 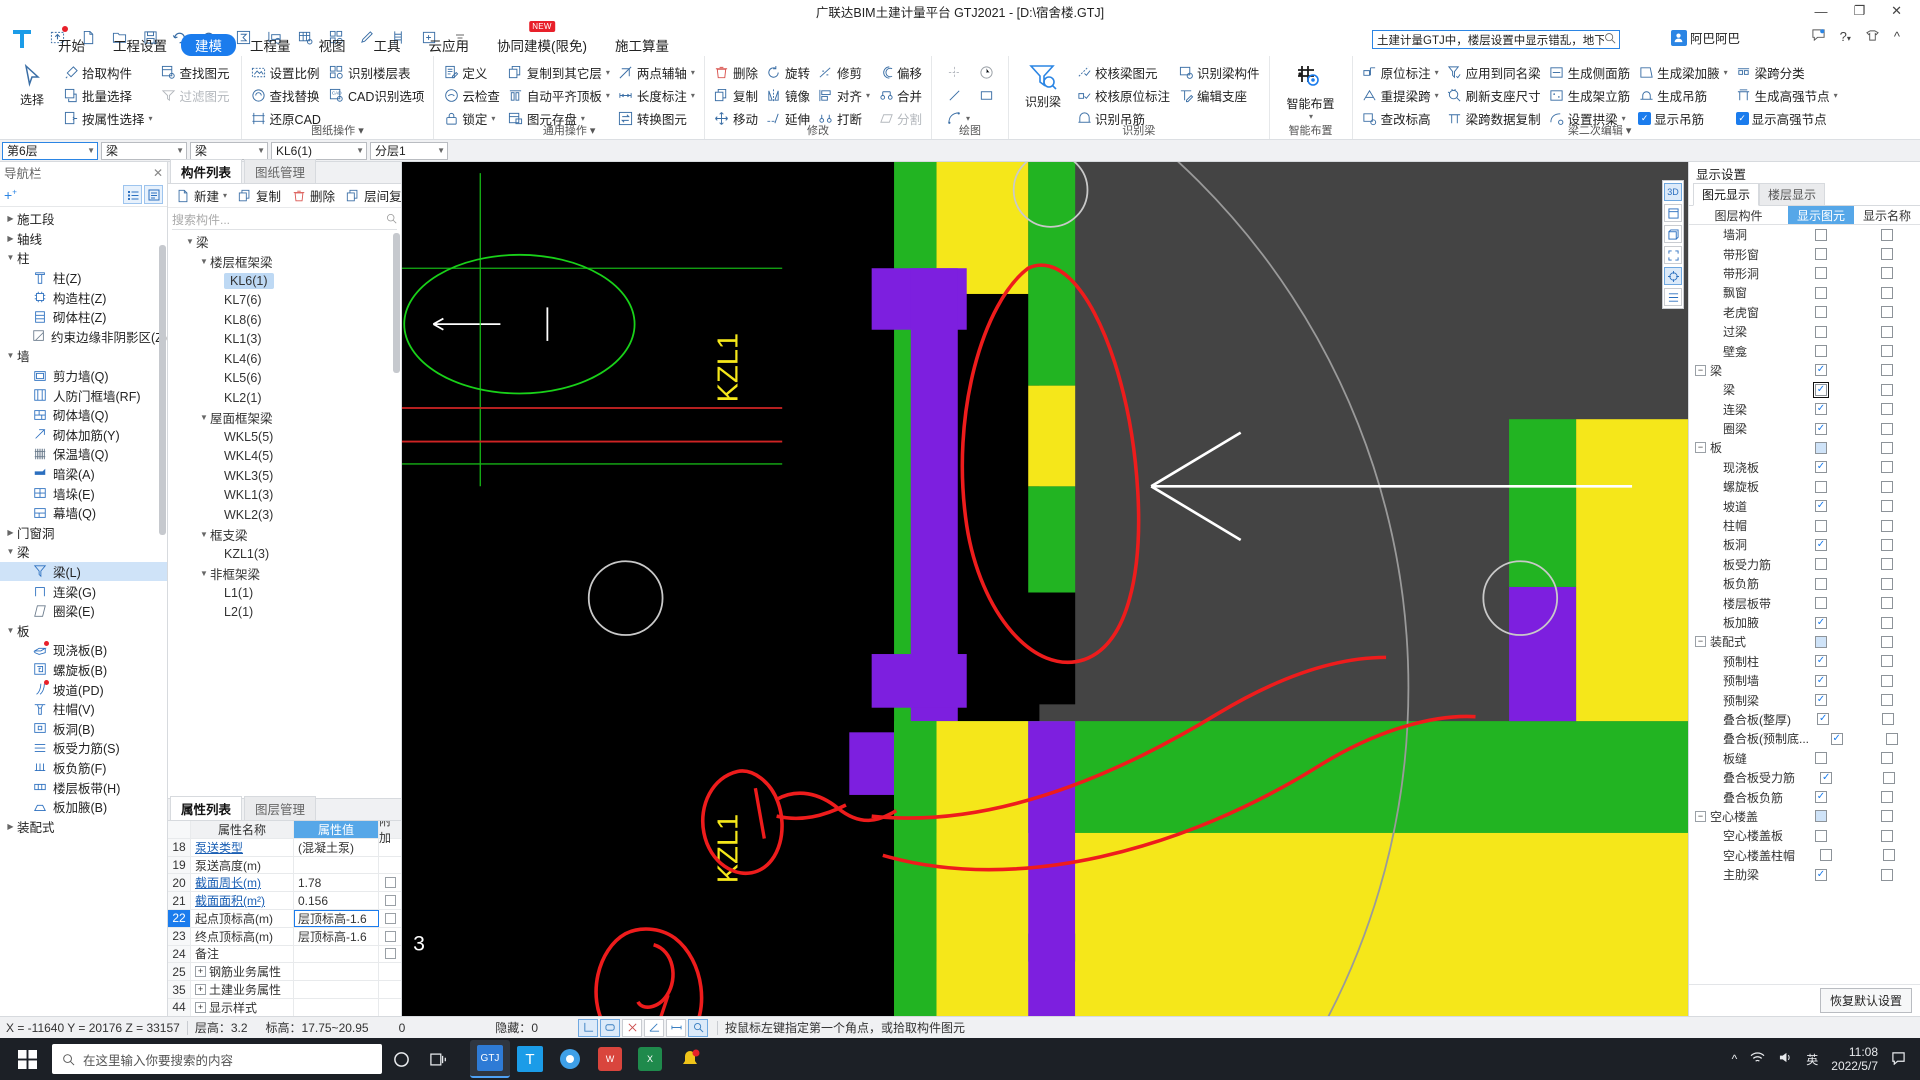 What do you see at coordinates (140, 45) in the screenshot?
I see `tab-project-settings: 工程设置` at bounding box center [140, 45].